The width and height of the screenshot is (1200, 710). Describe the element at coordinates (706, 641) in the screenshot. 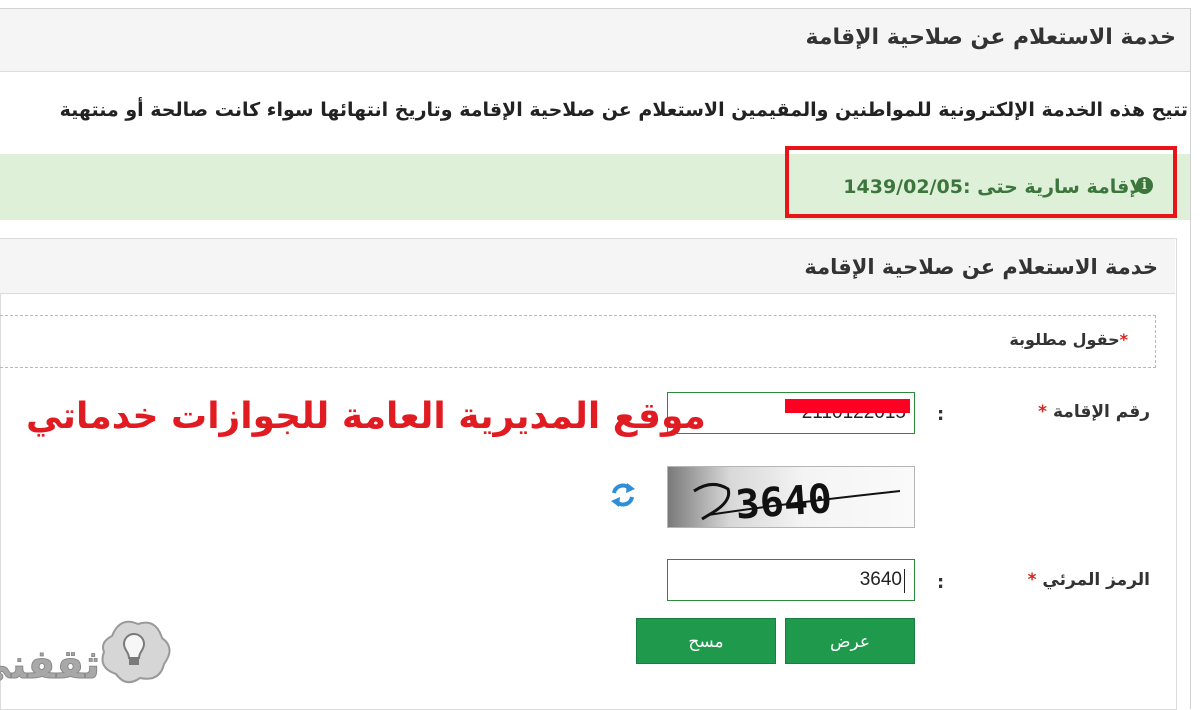

I see `clear-button: مسح` at that location.